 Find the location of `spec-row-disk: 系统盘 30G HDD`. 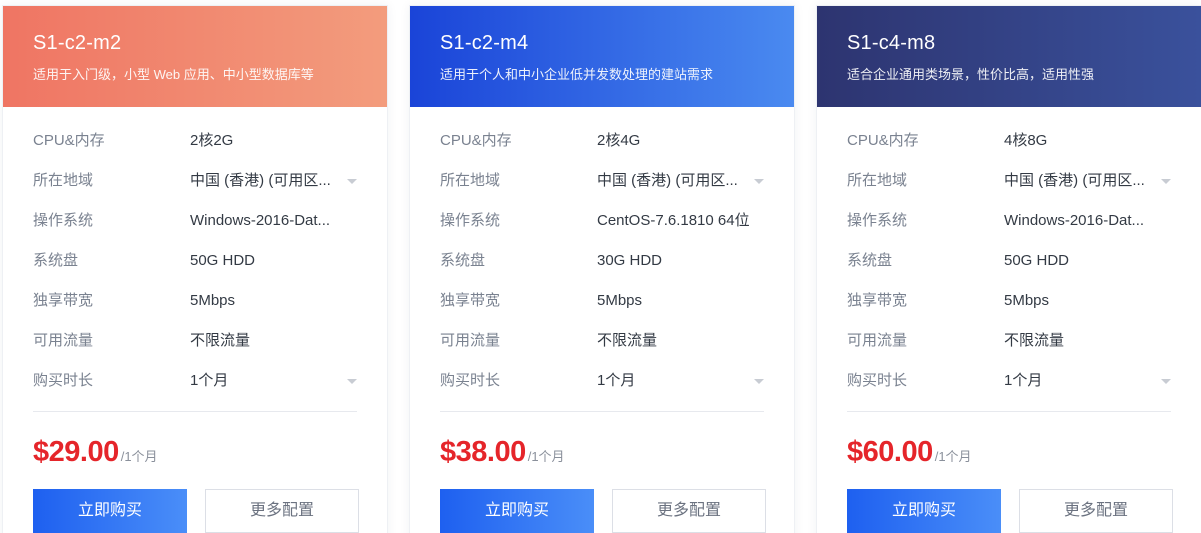

spec-row-disk: 系统盘 30G HDD is located at coordinates (617, 267).